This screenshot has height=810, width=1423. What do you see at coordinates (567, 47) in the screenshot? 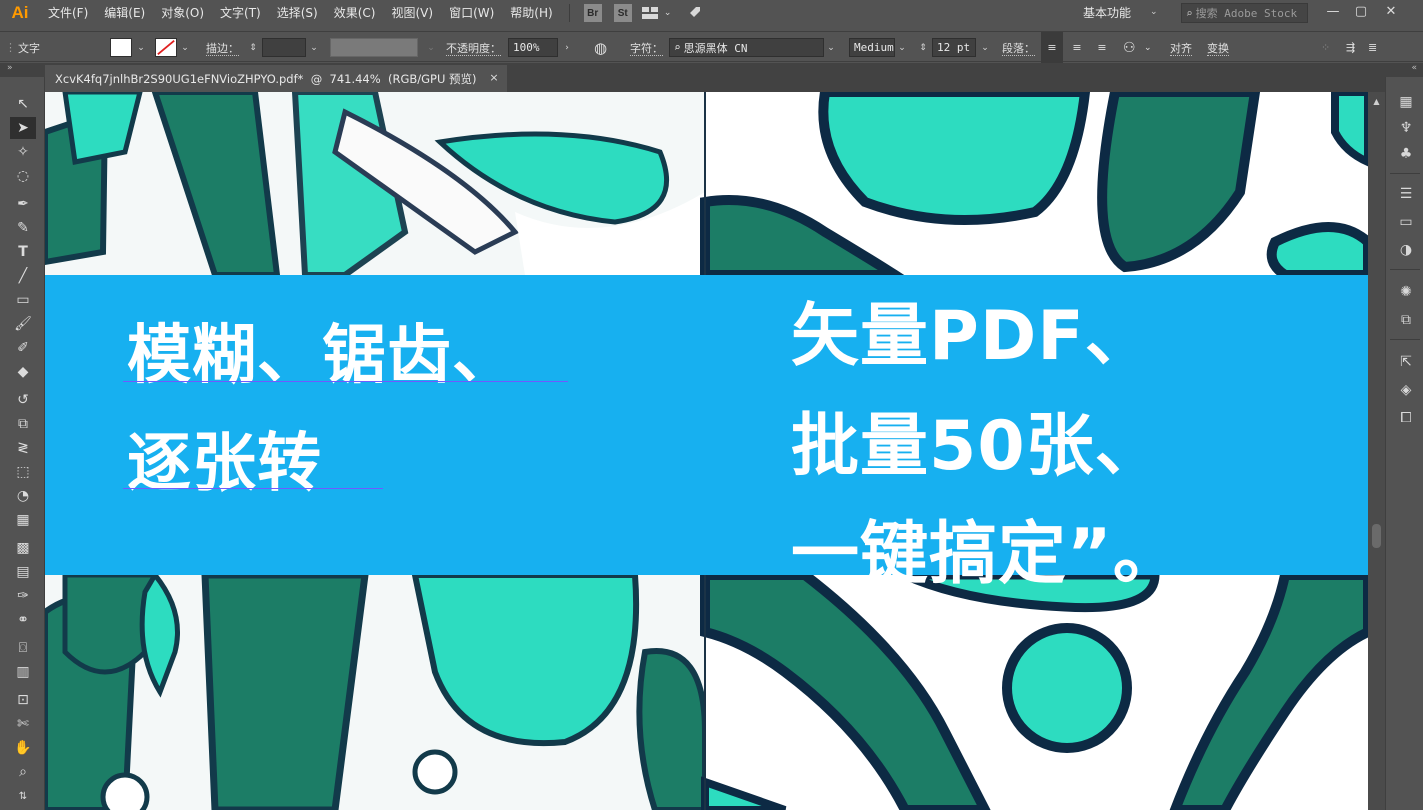
I see `chevron-right-icon: ›` at bounding box center [567, 47].